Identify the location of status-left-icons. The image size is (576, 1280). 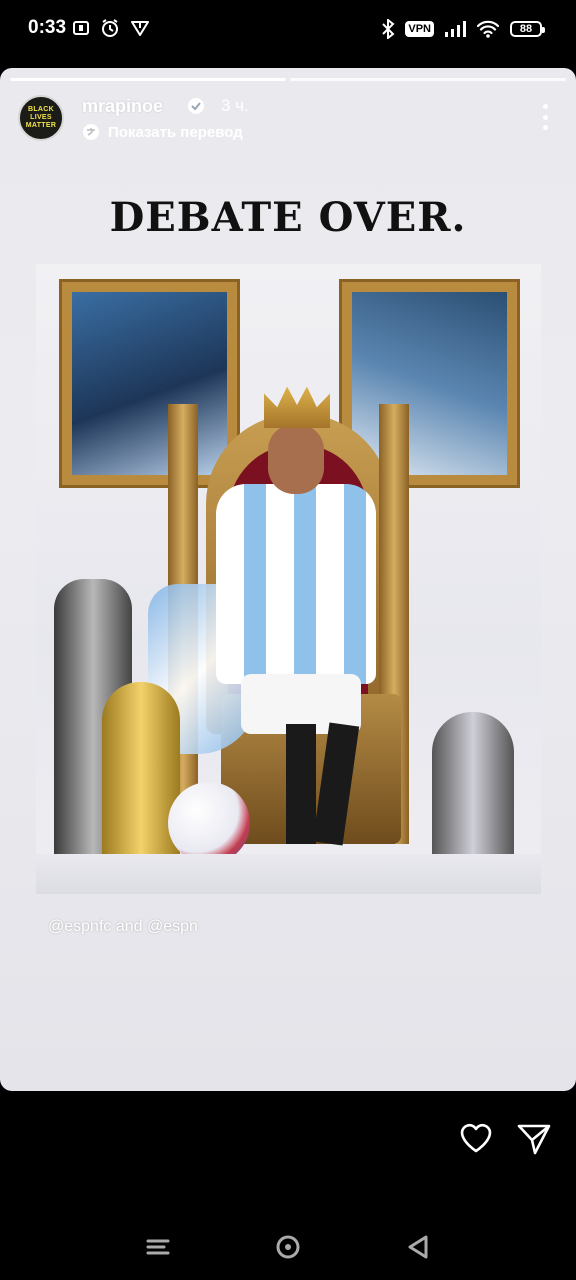
(111, 28).